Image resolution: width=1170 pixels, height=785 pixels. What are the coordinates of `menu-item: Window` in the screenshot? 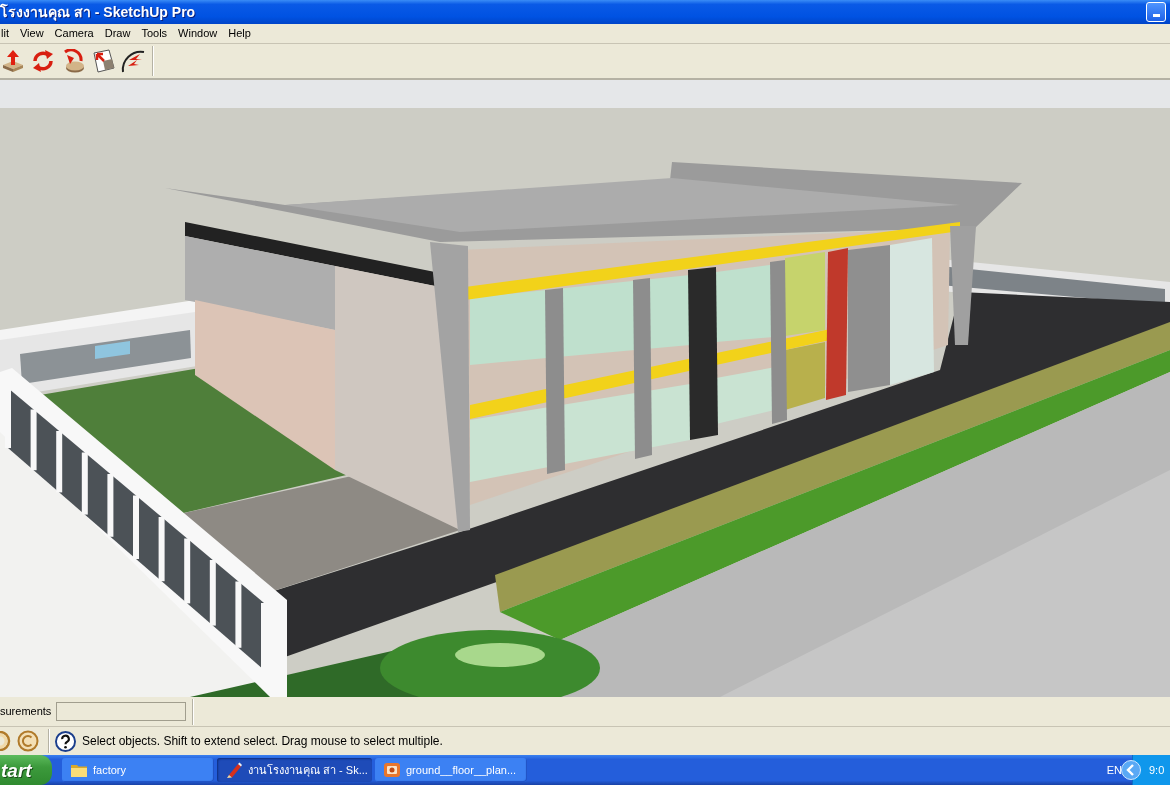 It's located at (198, 33).